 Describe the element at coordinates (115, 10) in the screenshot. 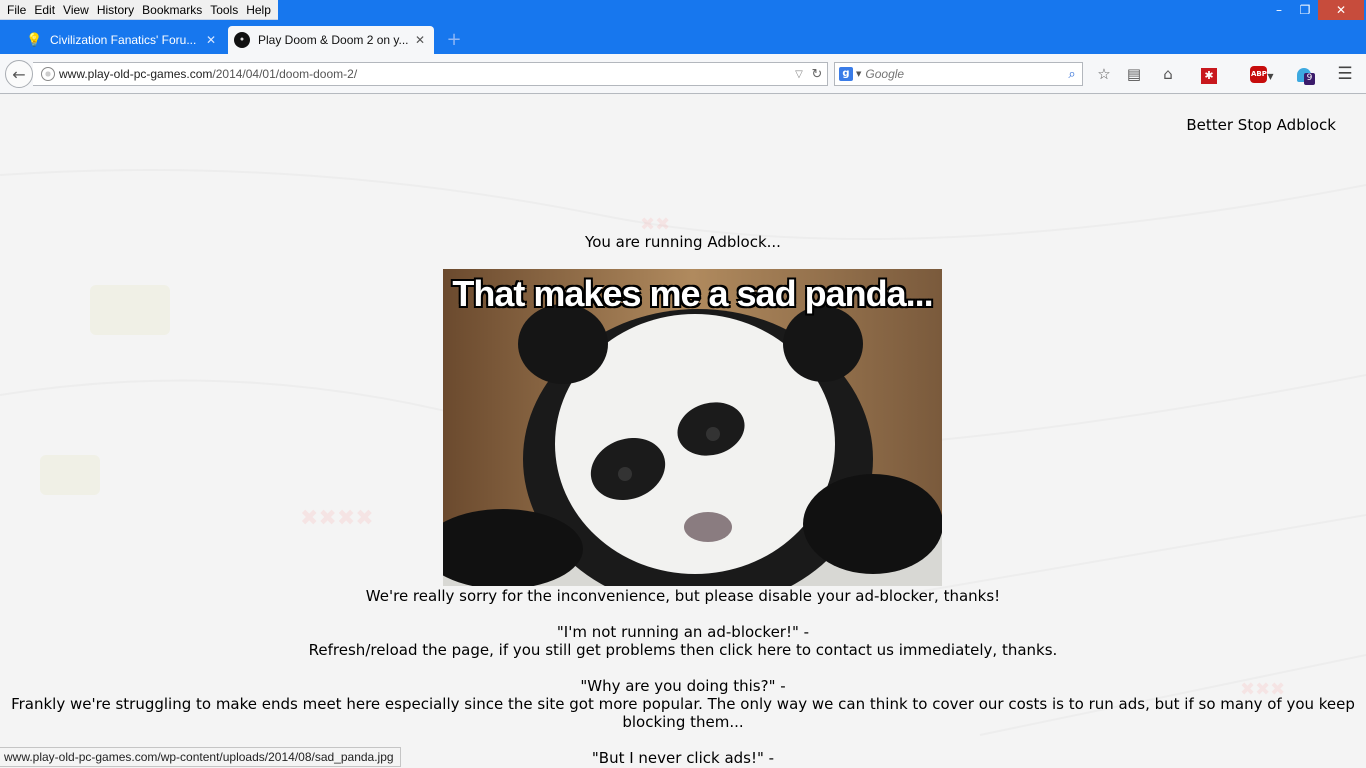

I see `menu-history: History` at that location.